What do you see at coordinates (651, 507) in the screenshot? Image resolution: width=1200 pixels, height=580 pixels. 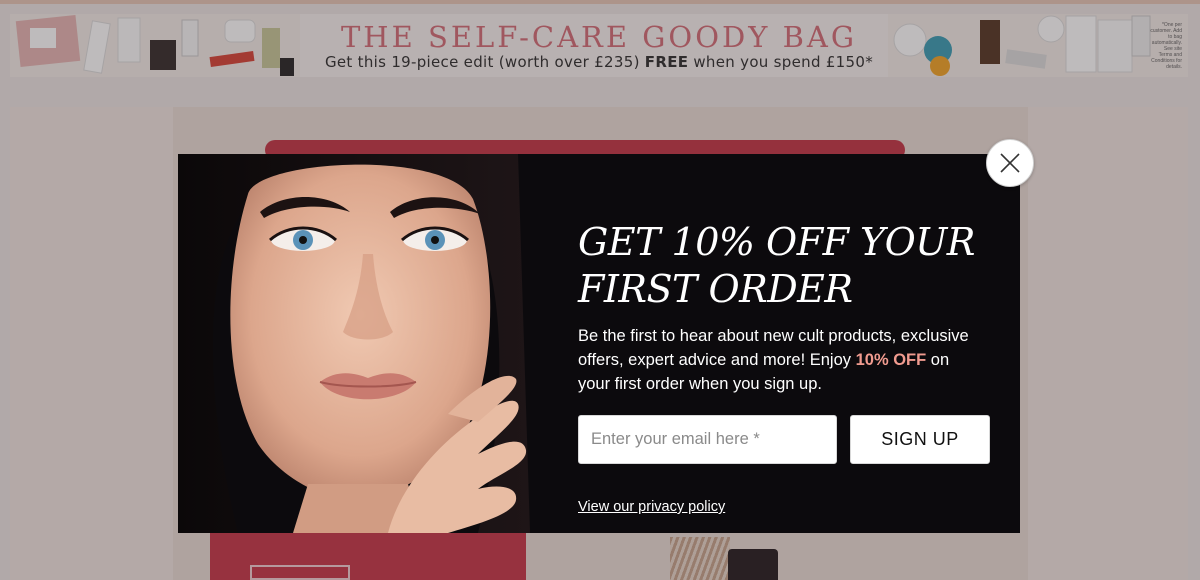 I see `privacy-policy-link: View our privacy policy` at bounding box center [651, 507].